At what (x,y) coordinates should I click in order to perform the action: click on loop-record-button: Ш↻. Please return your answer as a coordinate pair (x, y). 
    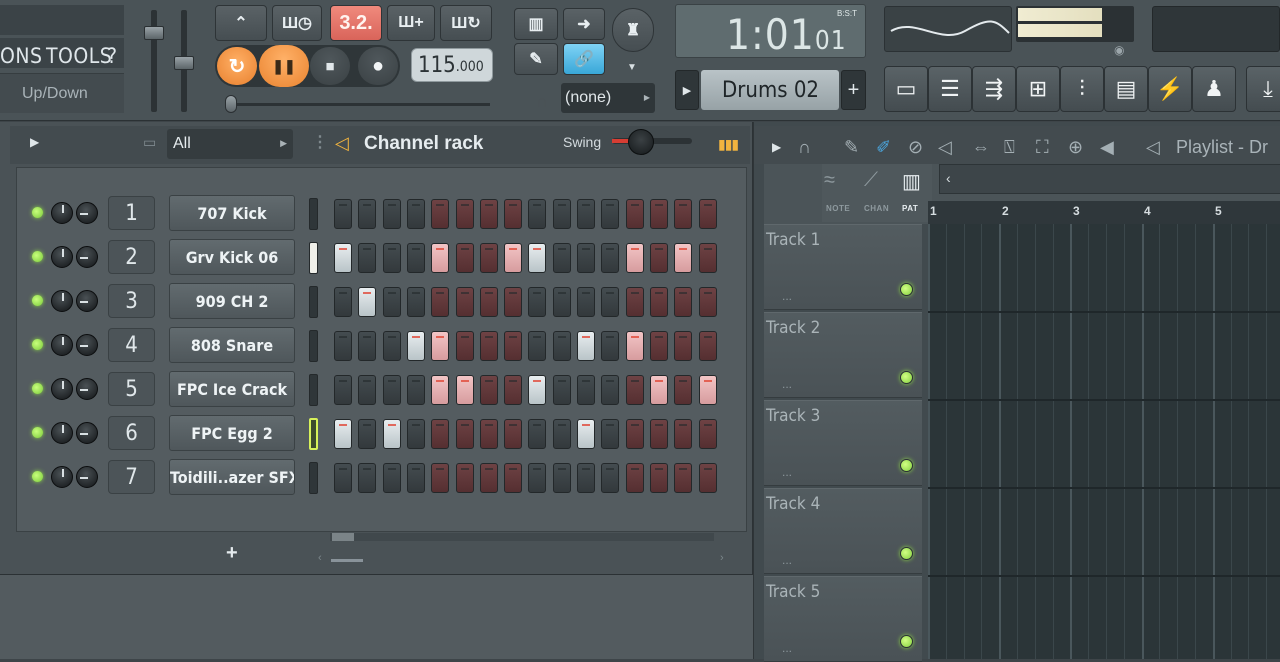
    Looking at the image, I should click on (466, 23).